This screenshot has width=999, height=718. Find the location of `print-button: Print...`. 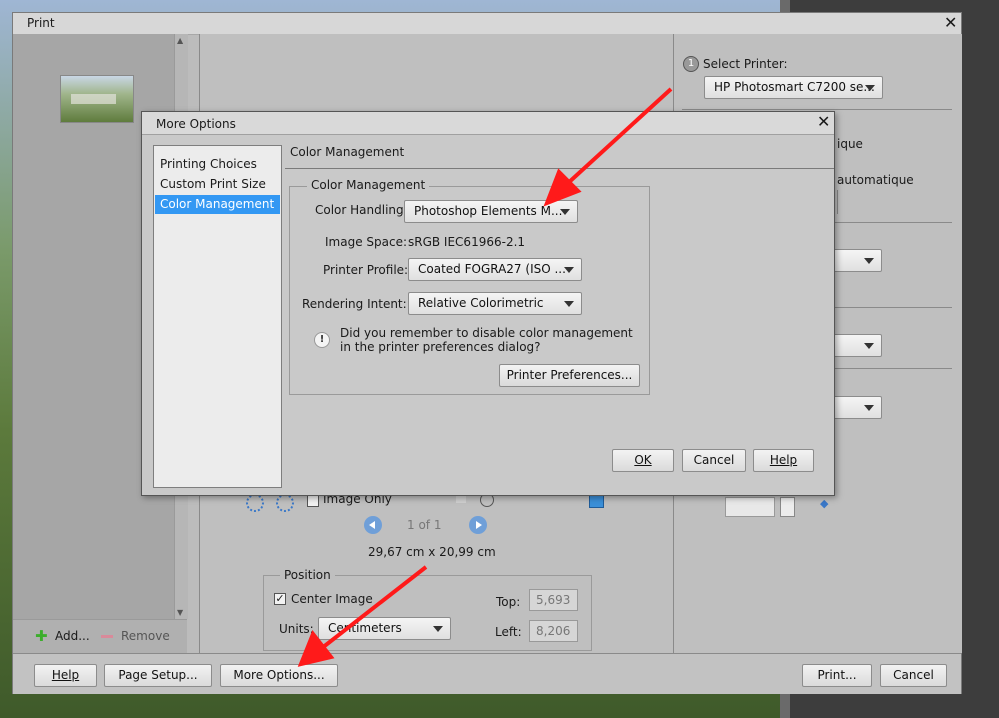

print-button: Print... is located at coordinates (837, 675).